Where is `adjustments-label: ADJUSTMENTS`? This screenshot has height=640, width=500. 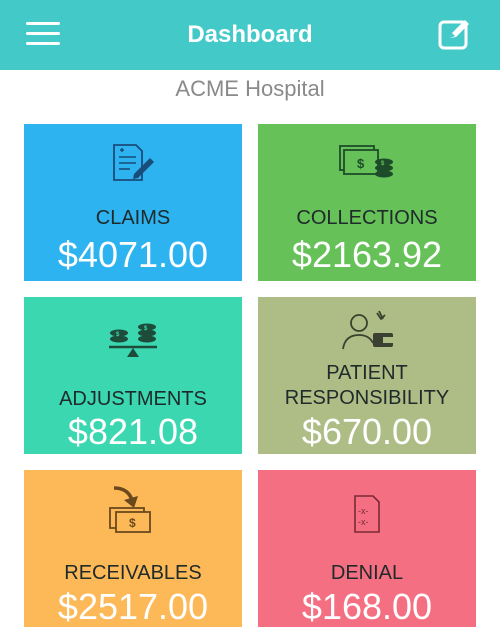 adjustments-label: ADJUSTMENTS is located at coordinates (133, 399).